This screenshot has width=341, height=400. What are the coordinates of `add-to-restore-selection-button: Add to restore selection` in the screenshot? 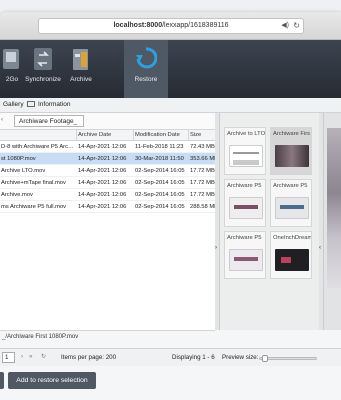 It's located at (52, 380).